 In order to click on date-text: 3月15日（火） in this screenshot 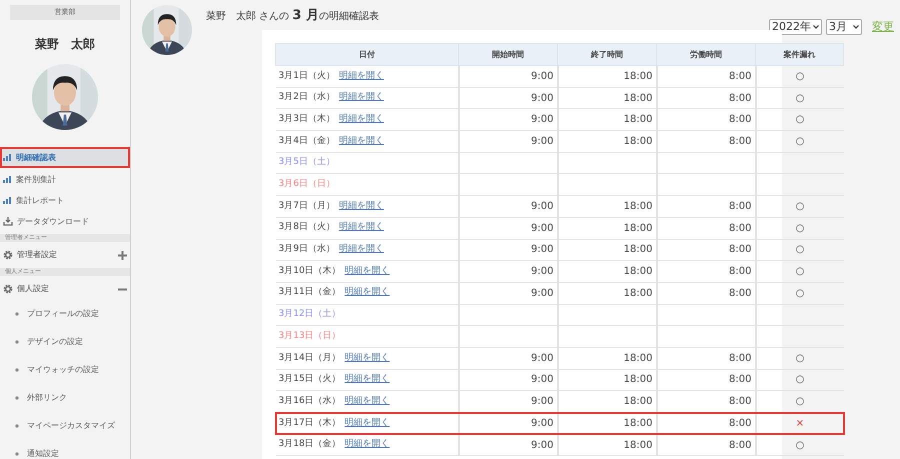, I will do `click(309, 379)`.